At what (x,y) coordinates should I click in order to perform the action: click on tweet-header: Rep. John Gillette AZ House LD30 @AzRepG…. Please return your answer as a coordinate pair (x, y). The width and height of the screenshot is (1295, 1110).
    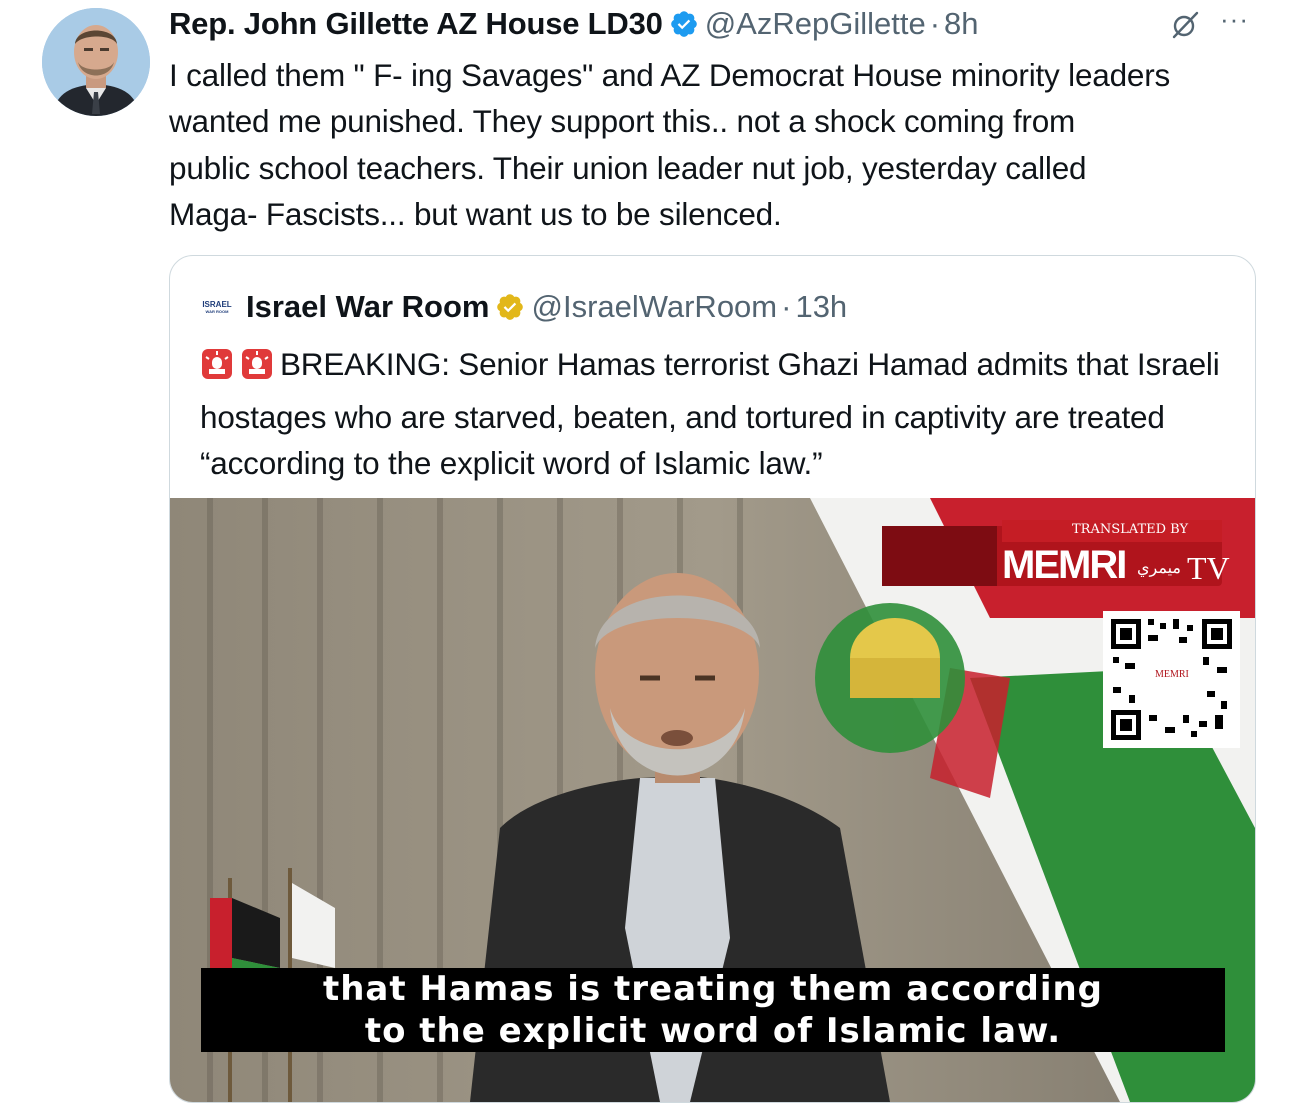
    Looking at the image, I should click on (574, 24).